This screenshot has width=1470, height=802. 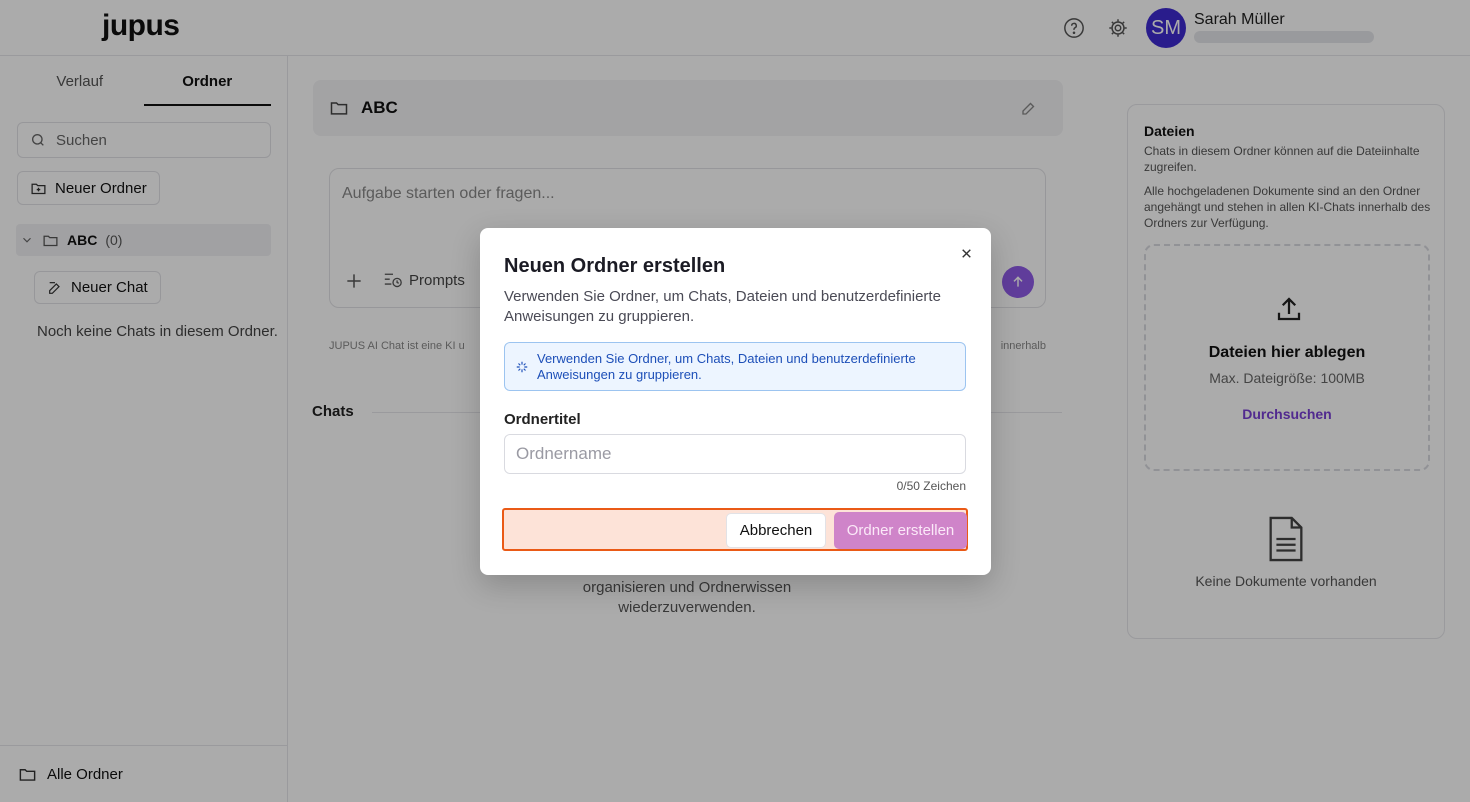 What do you see at coordinates (542, 419) in the screenshot?
I see `folder-title-label: Ordnertitel` at bounding box center [542, 419].